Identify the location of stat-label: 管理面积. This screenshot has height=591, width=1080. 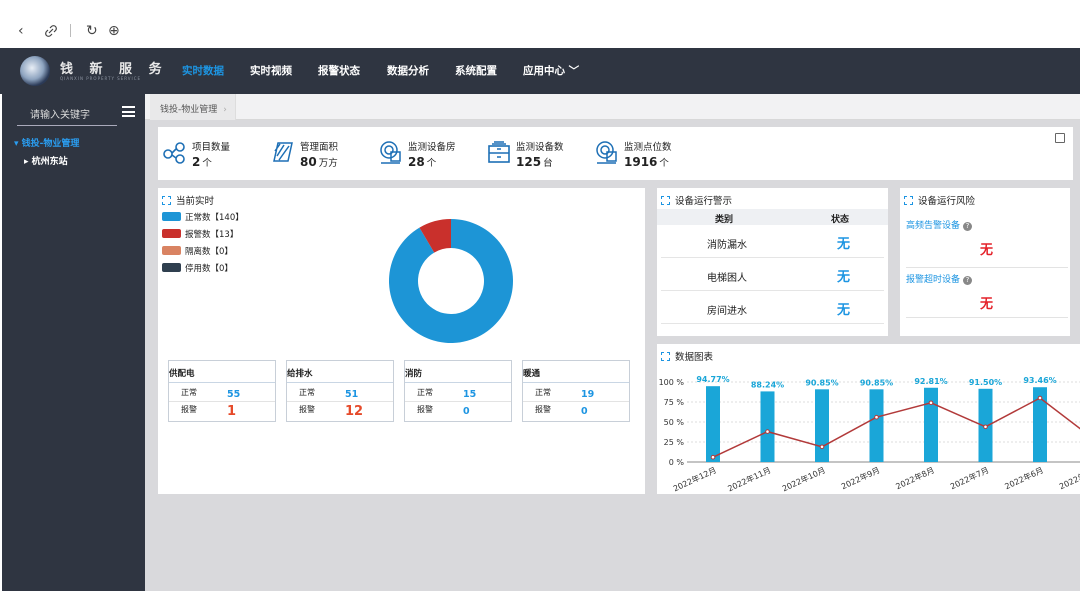
(319, 147).